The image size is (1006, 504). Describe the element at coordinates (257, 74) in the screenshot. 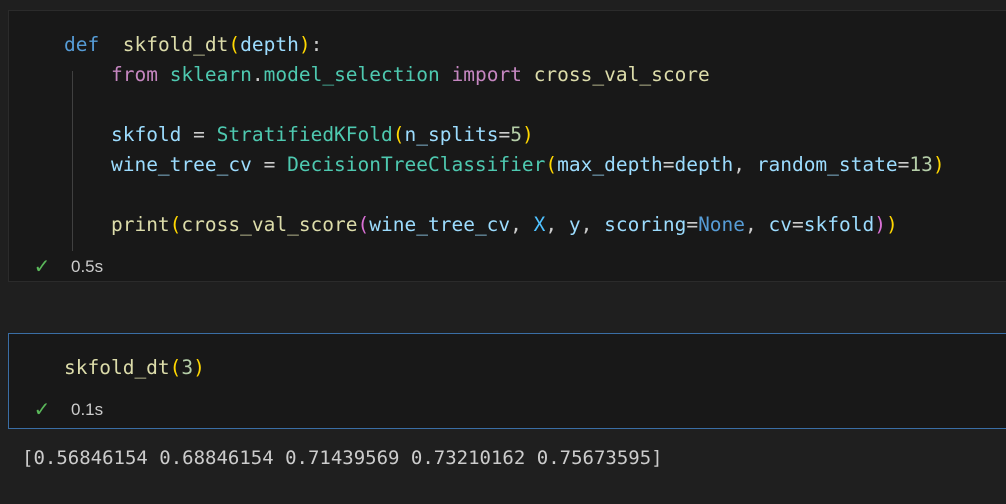

I see `code-token: .` at that location.